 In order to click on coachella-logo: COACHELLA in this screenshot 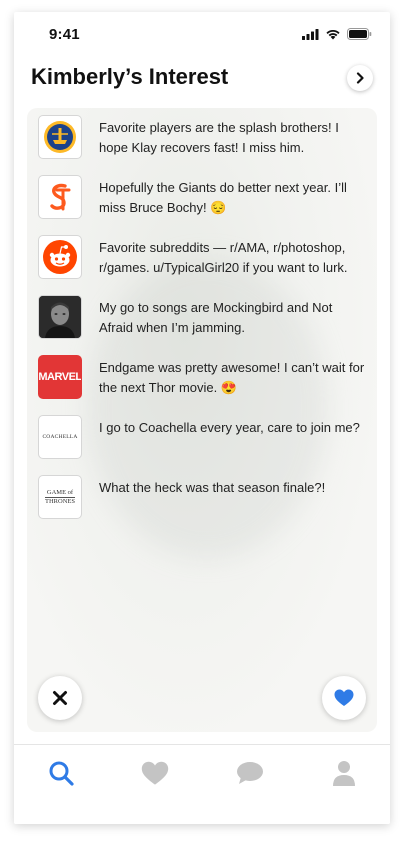, I will do `click(60, 437)`.